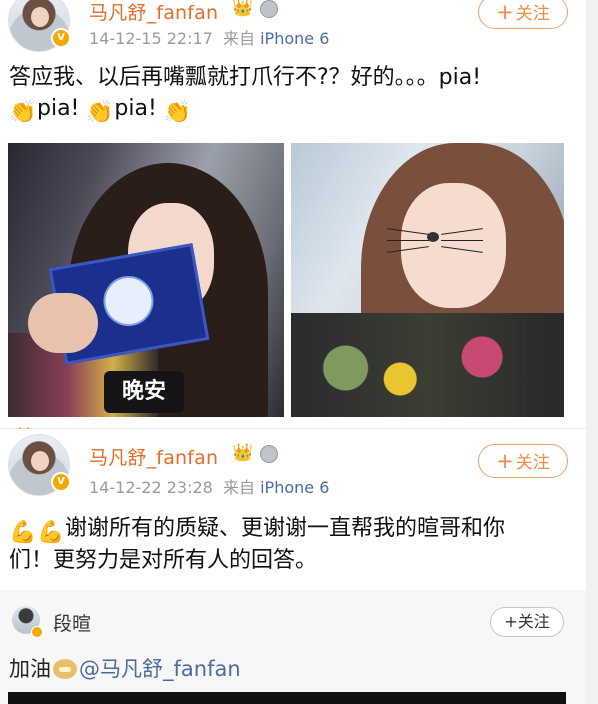 The height and width of the screenshot is (704, 598). I want to click on post-text-main: 谢谢所有的质疑、更谢谢一直帮我的暄哥和你, so click(285, 528).